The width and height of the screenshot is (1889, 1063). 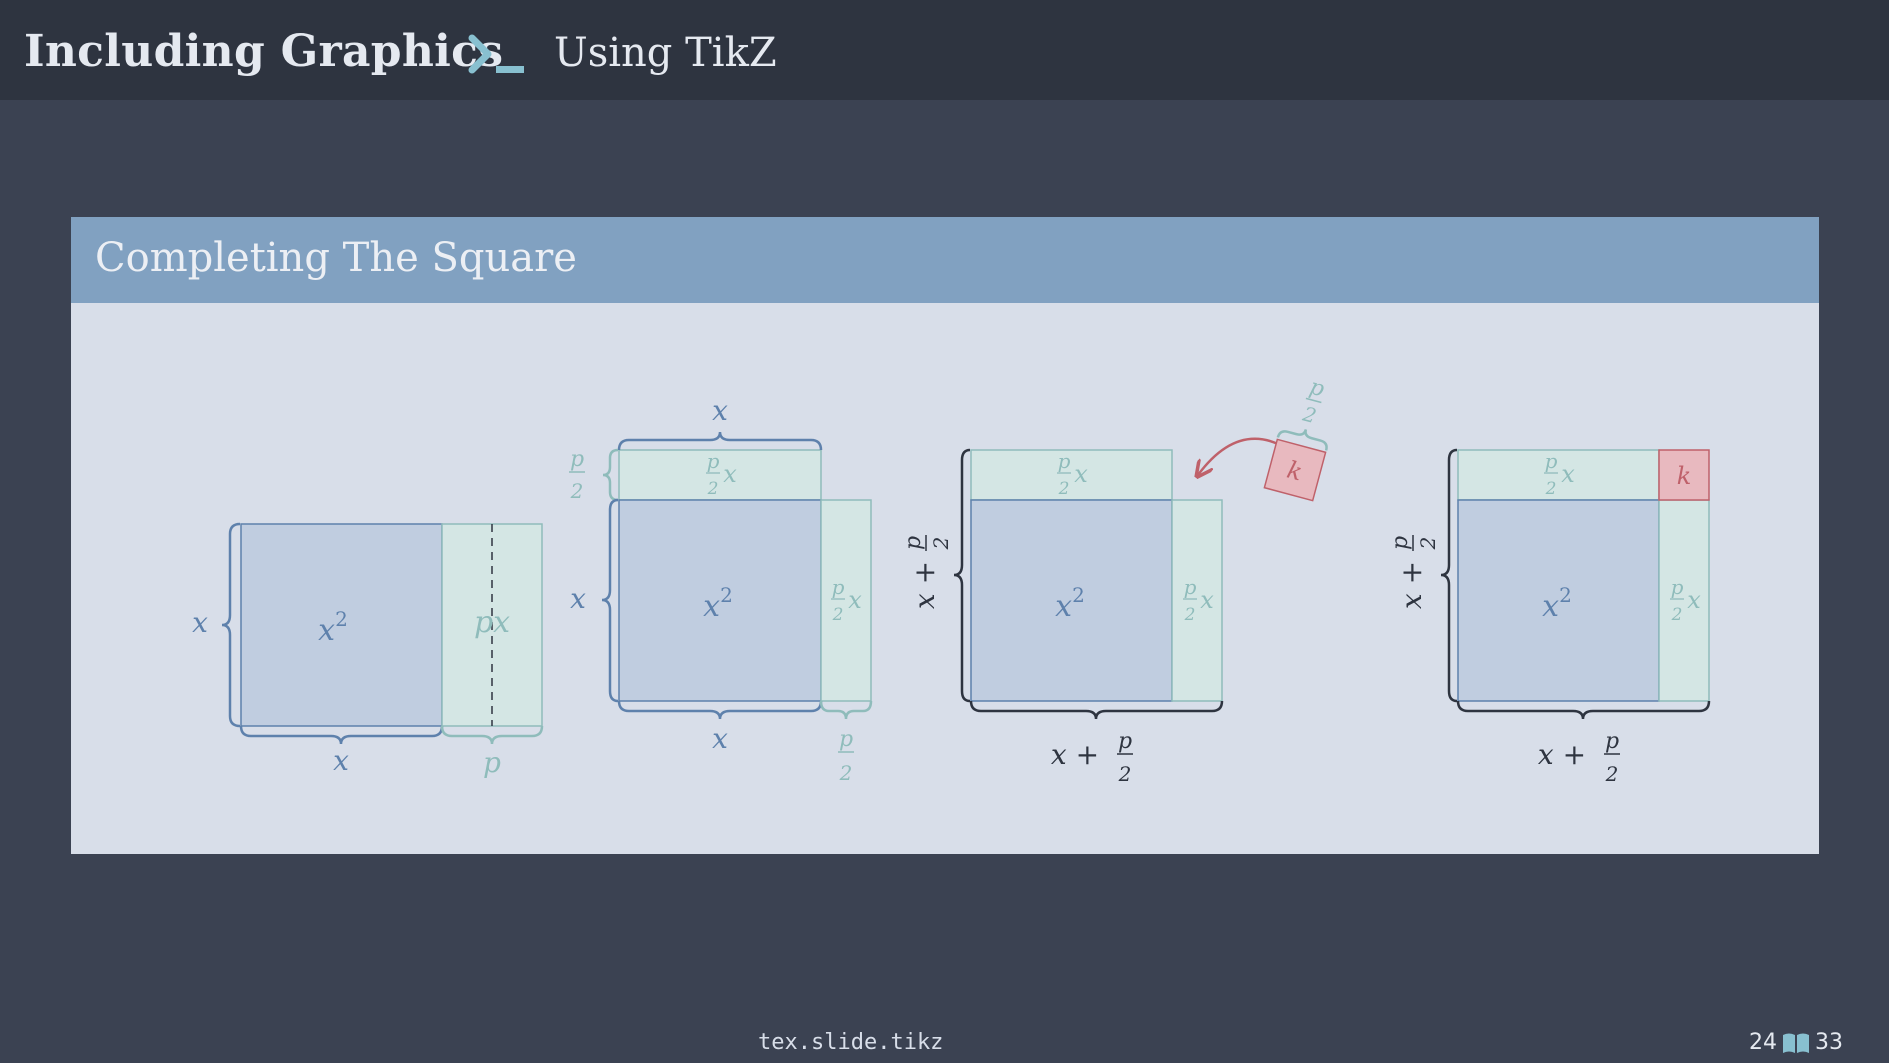 What do you see at coordinates (846, 773) in the screenshot?
I see `frac-half-den-bottom: 2` at bounding box center [846, 773].